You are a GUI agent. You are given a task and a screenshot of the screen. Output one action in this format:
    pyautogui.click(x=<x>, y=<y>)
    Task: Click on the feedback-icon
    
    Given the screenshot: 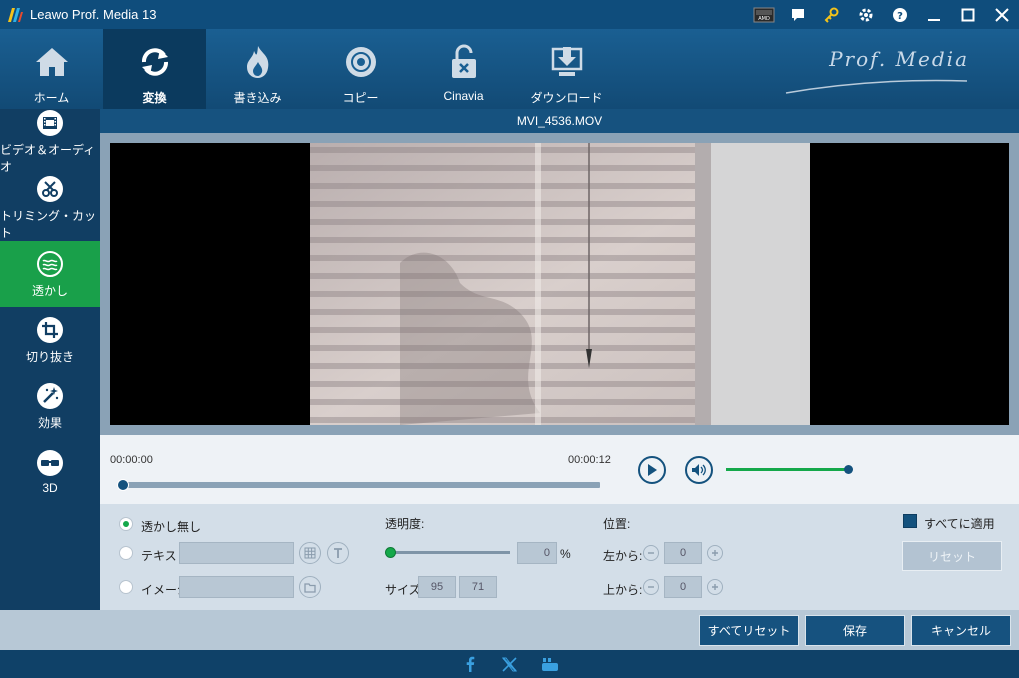 What is the action you would take?
    pyautogui.click(x=798, y=14)
    